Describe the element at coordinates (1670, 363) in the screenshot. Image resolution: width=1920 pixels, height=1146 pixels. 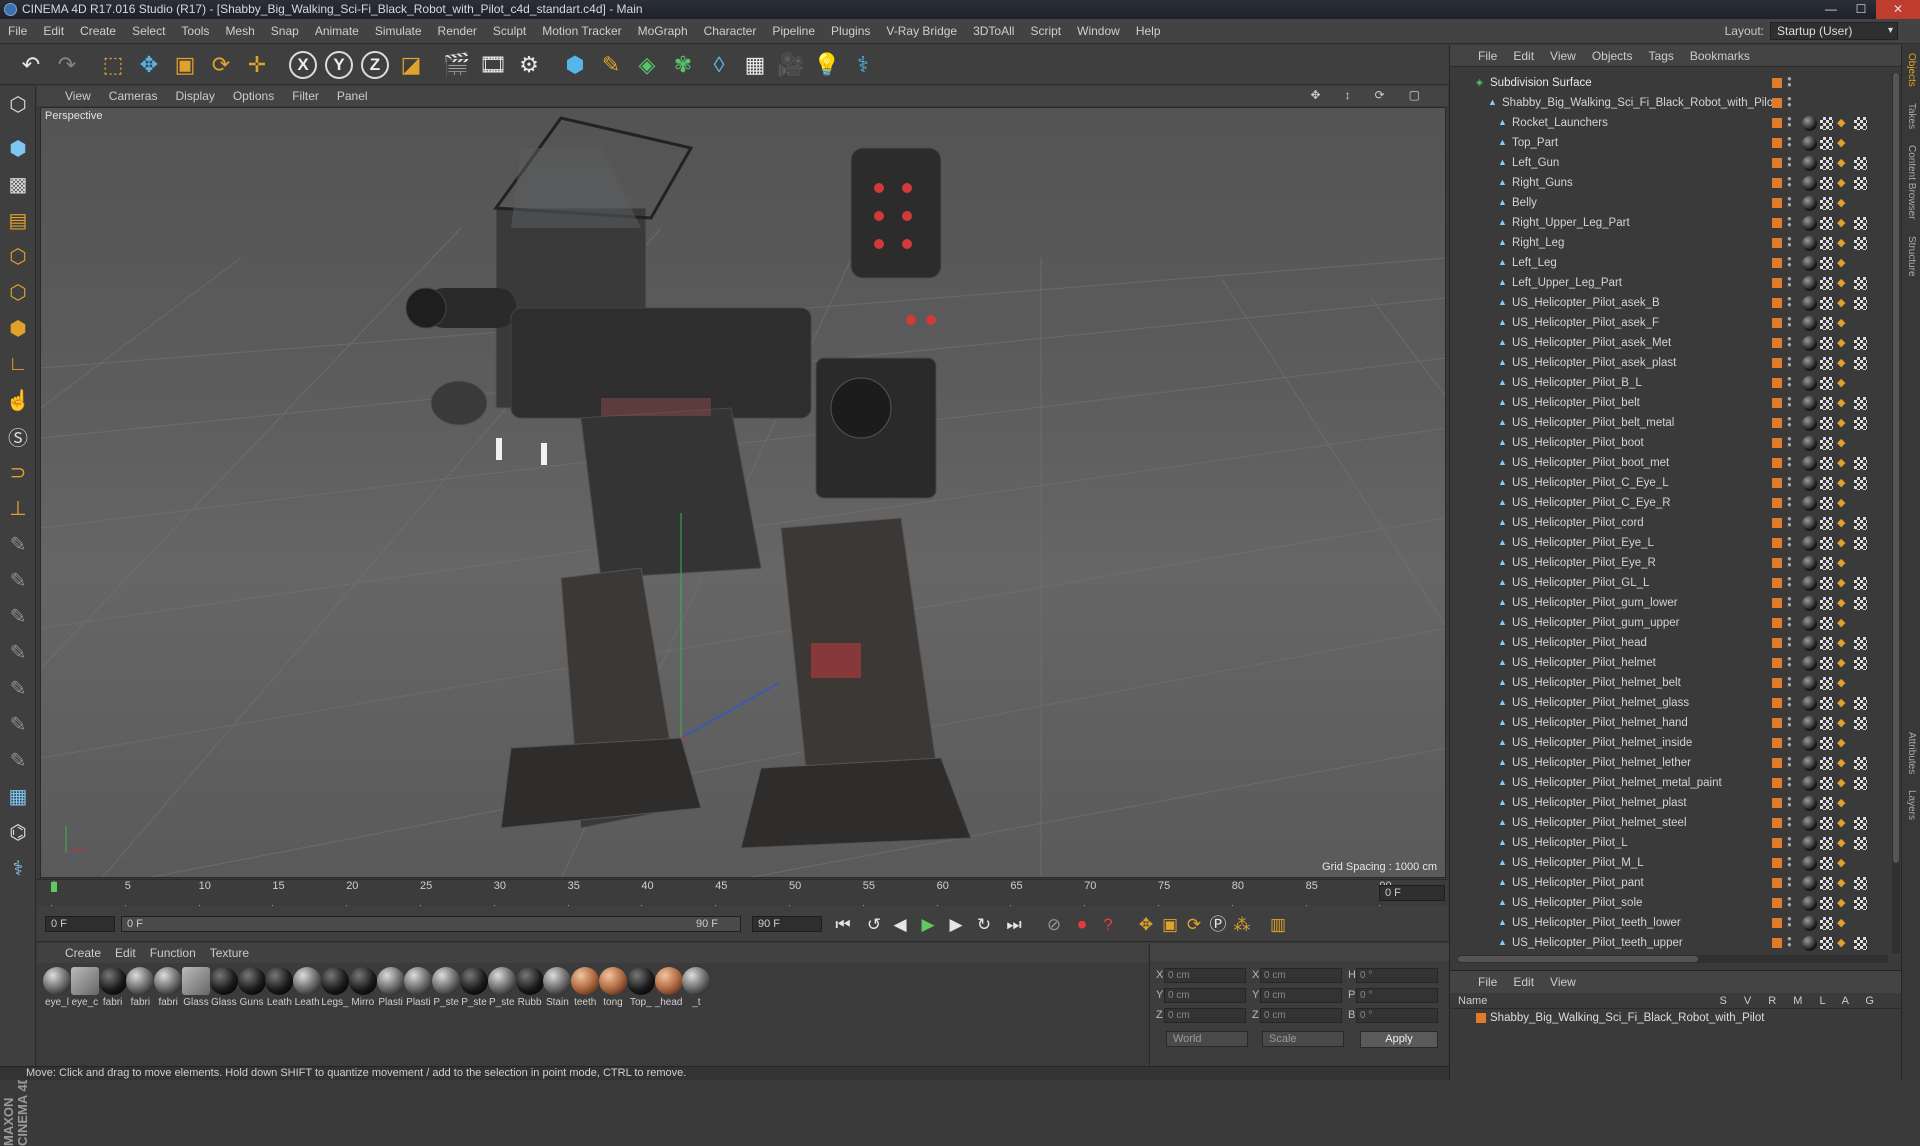
I see `object-row: ▲ US_Helicopter_Pilot_asek_plast ● ● ◆` at that location.